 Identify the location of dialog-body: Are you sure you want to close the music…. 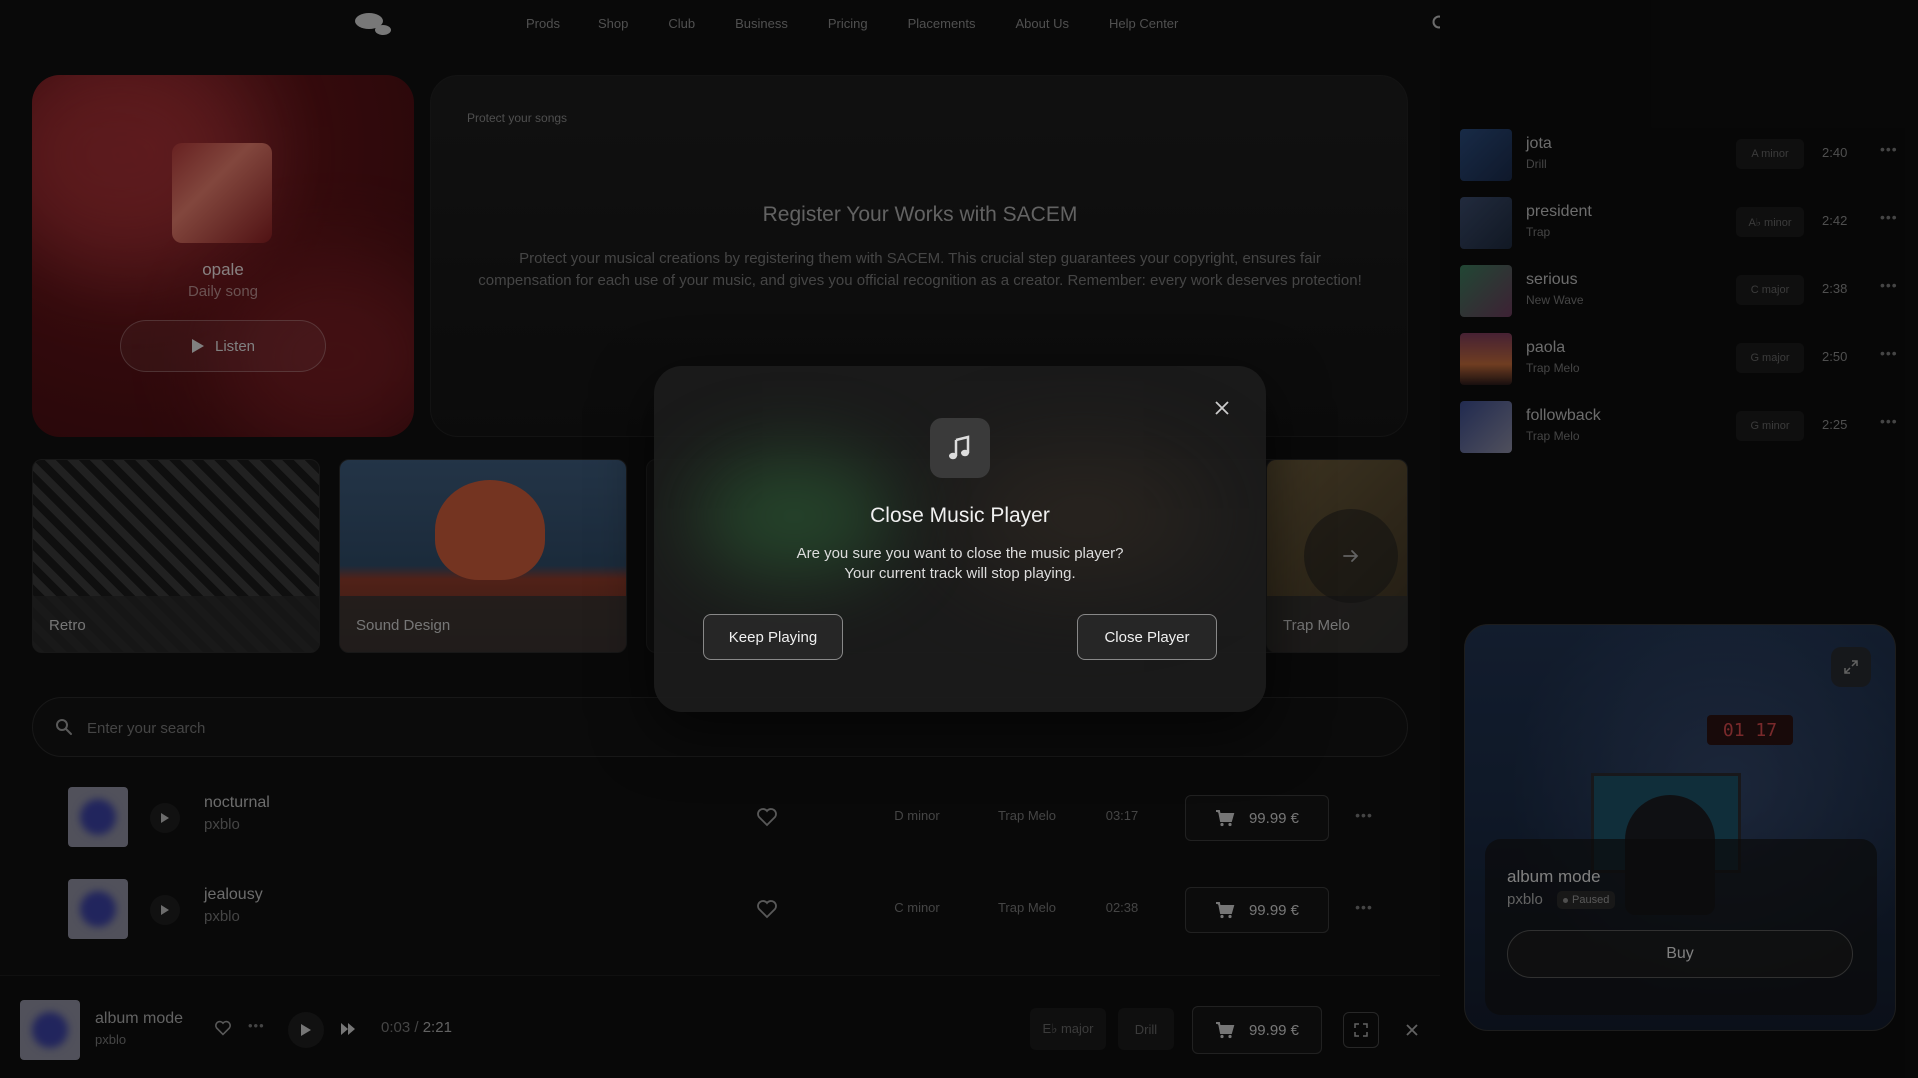
(960, 563).